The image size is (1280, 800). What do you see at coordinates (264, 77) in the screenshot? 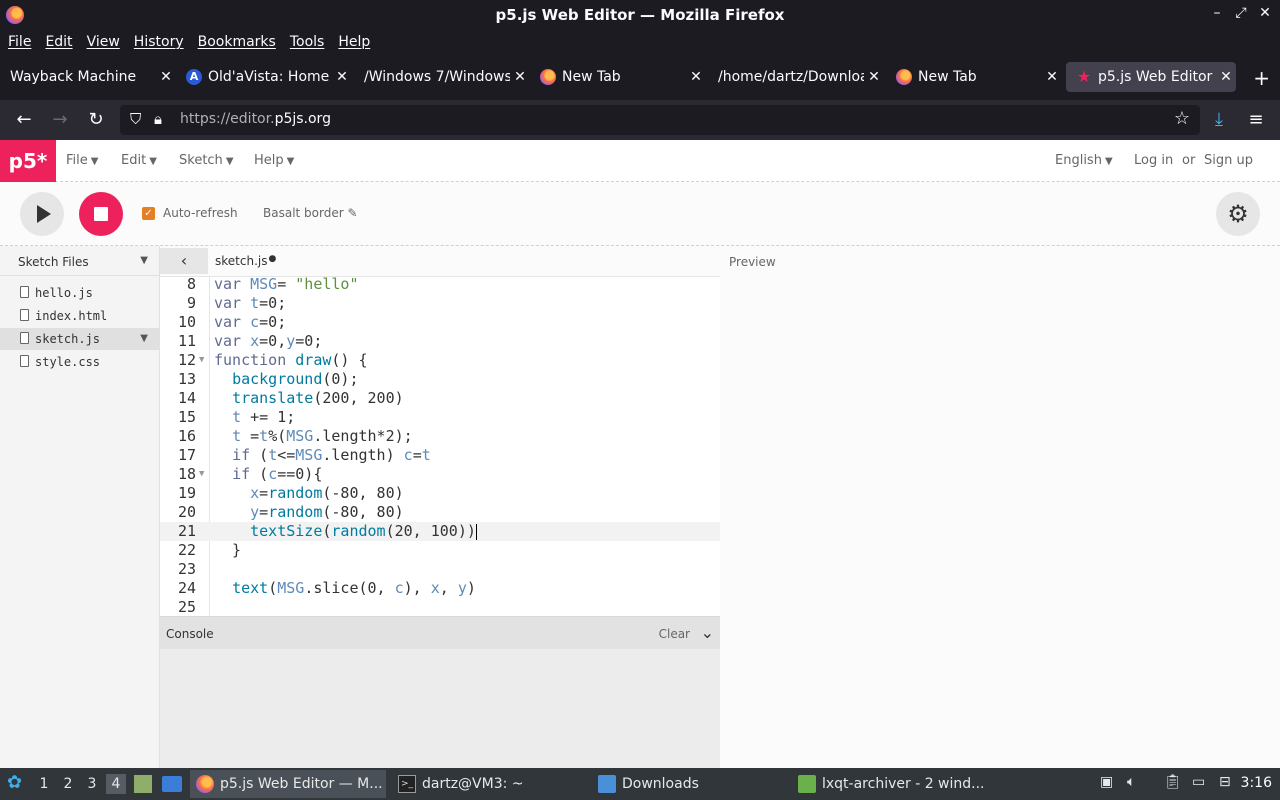
I see `tab-altavista: A Old'aVista: Home ✕` at bounding box center [264, 77].